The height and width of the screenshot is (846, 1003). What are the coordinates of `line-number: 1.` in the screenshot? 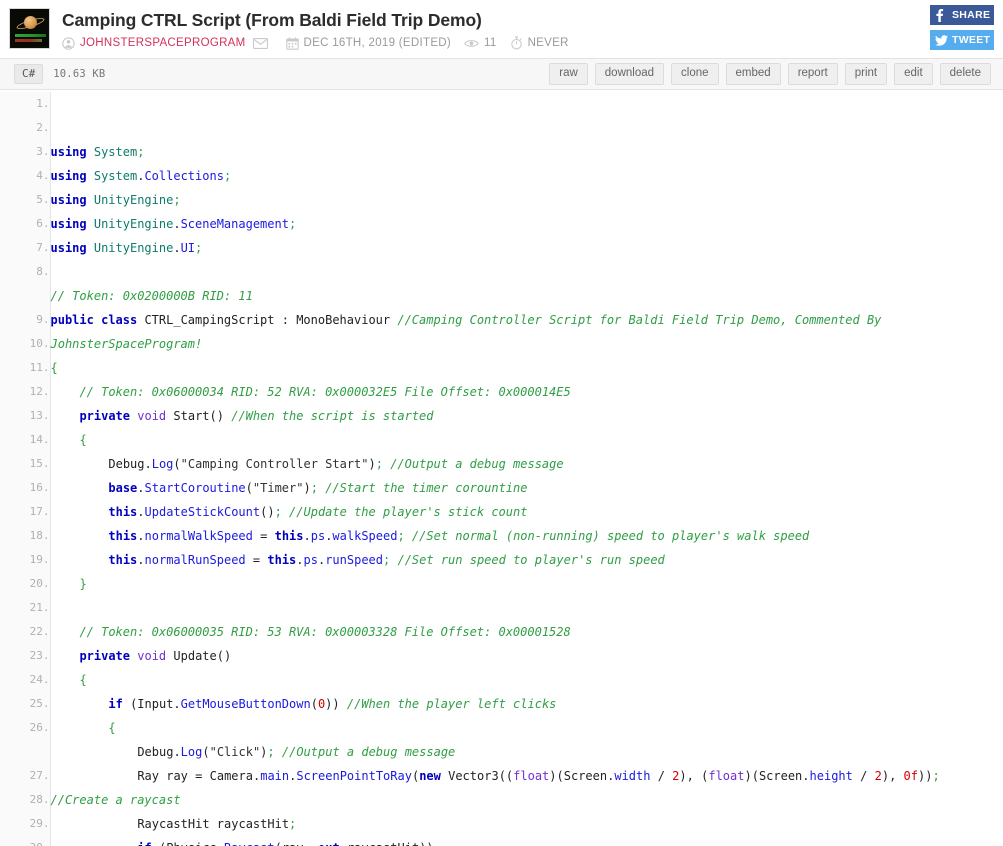 It's located at (43, 103).